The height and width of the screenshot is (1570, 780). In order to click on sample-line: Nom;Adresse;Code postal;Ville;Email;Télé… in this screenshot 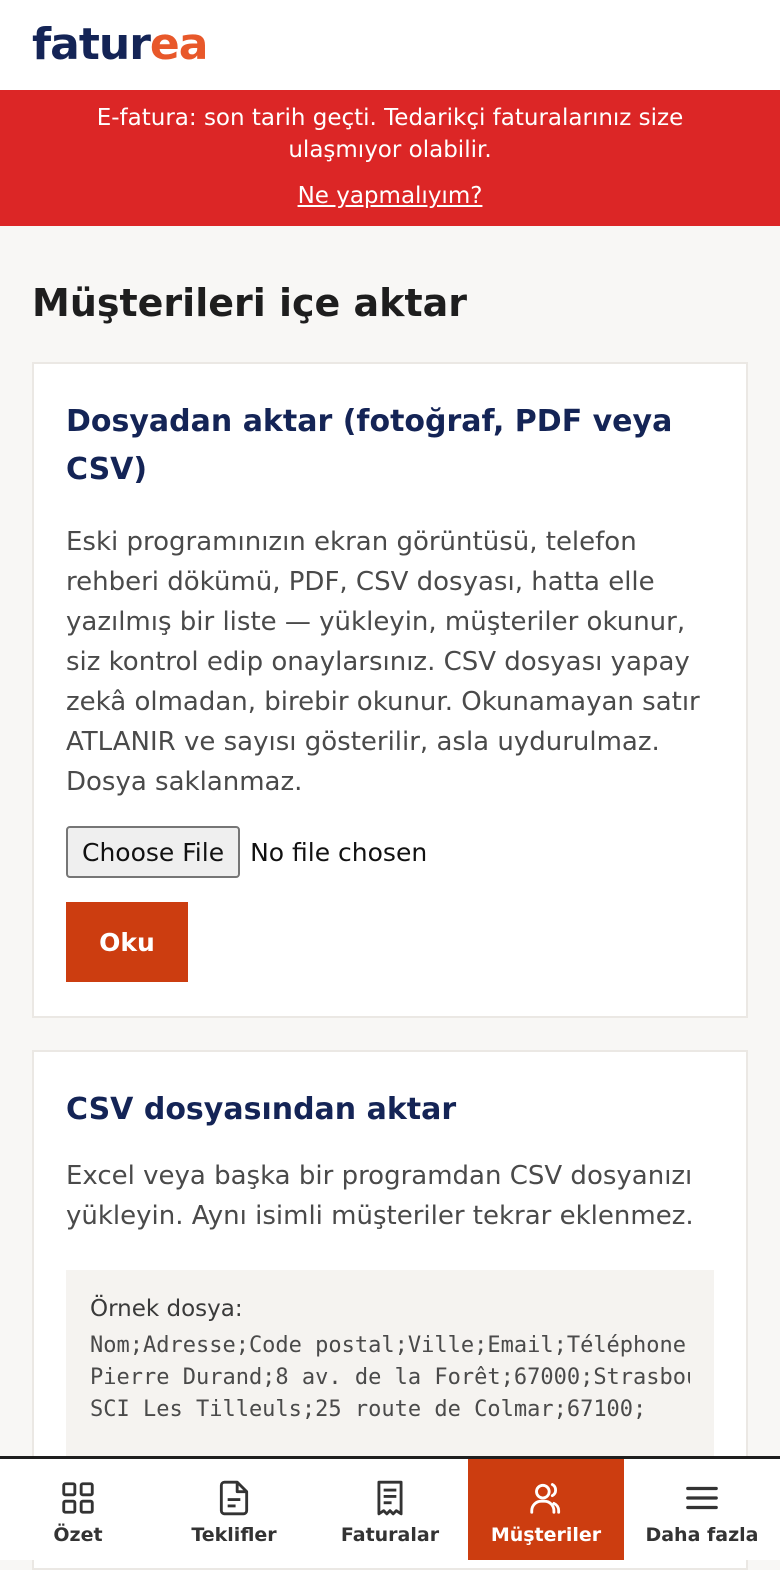, I will do `click(388, 1345)`.